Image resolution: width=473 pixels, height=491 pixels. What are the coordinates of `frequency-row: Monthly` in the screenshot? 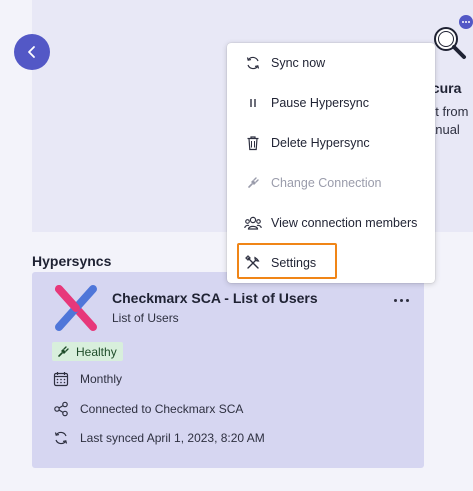 It's located at (87, 379).